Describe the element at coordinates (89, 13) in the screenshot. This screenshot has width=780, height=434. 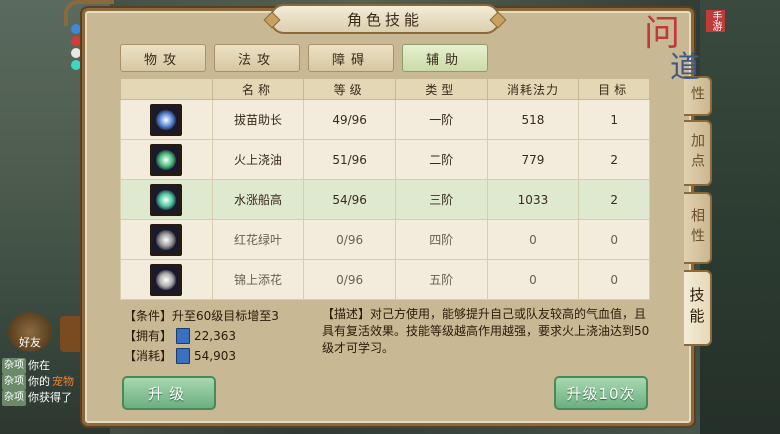
I see `panel-corner-ornament` at that location.